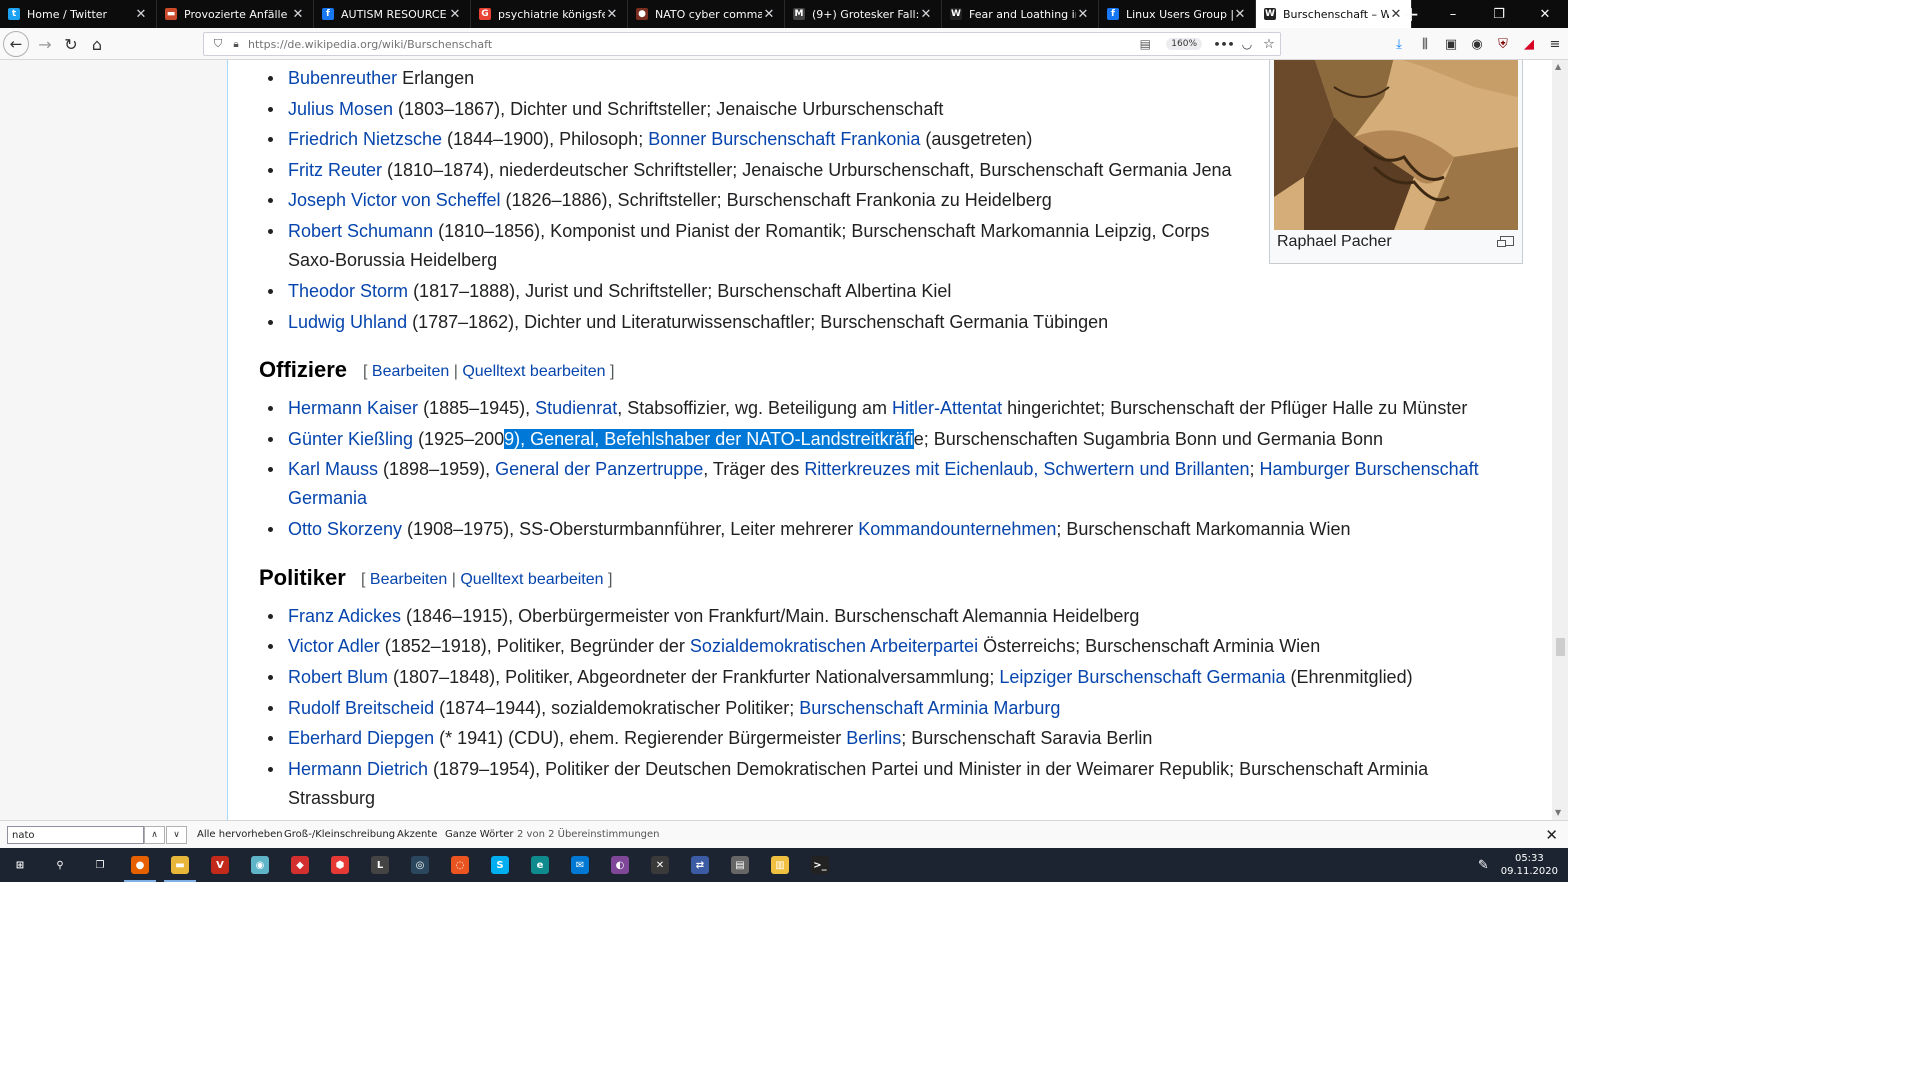  What do you see at coordinates (1425, 44) in the screenshot?
I see `library-icon: ⫼` at bounding box center [1425, 44].